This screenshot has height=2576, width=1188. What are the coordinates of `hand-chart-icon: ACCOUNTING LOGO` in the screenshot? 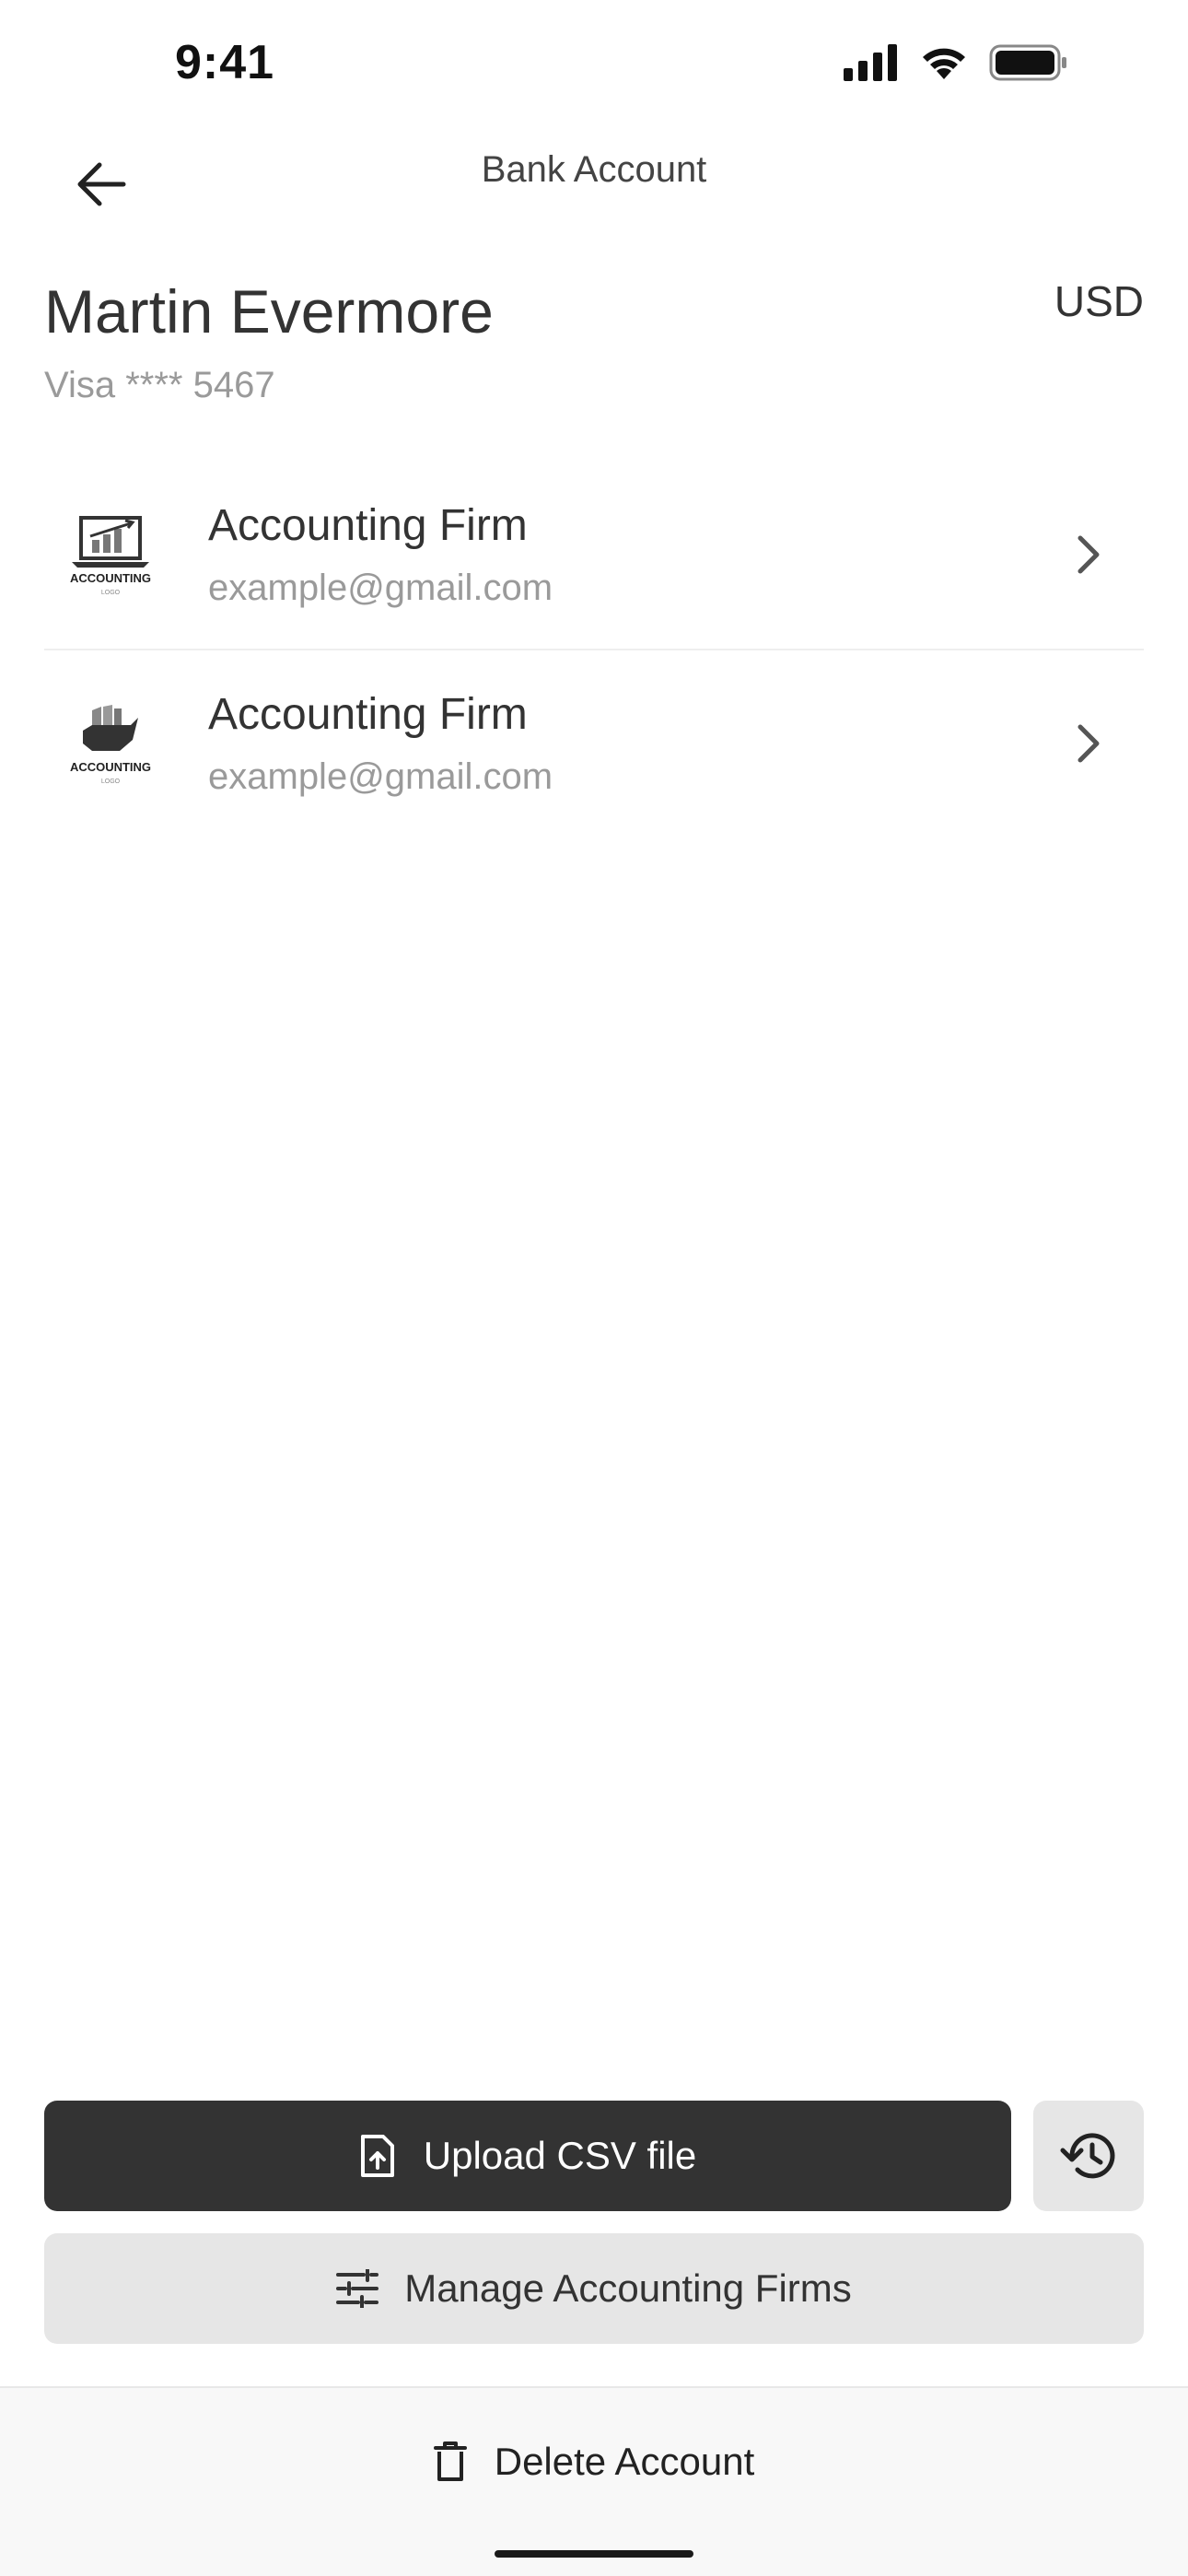 It's located at (111, 745).